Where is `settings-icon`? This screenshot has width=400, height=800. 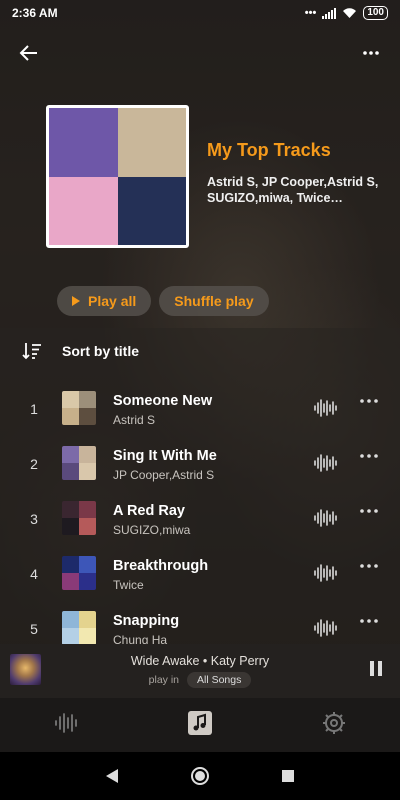
settings-icon is located at coordinates (333, 722).